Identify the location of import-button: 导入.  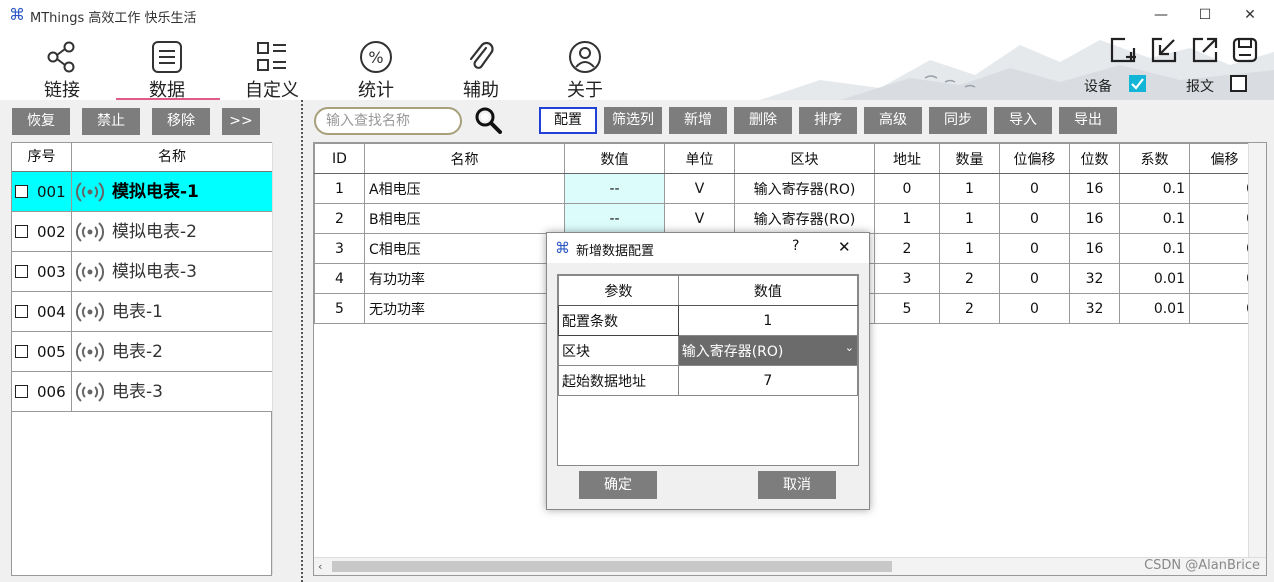
(1023, 120).